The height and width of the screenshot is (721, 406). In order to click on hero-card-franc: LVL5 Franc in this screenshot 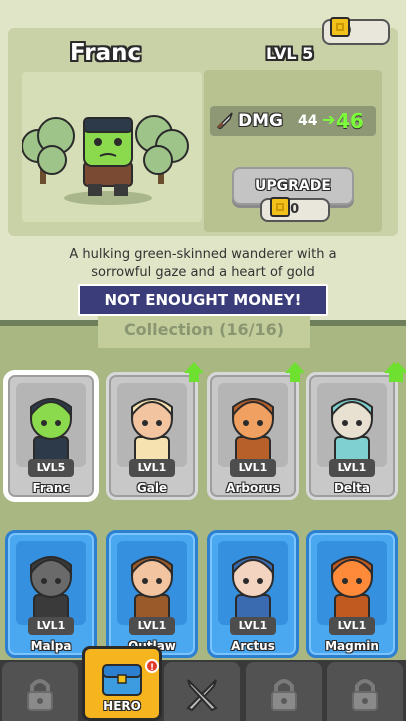, I will do `click(51, 436)`.